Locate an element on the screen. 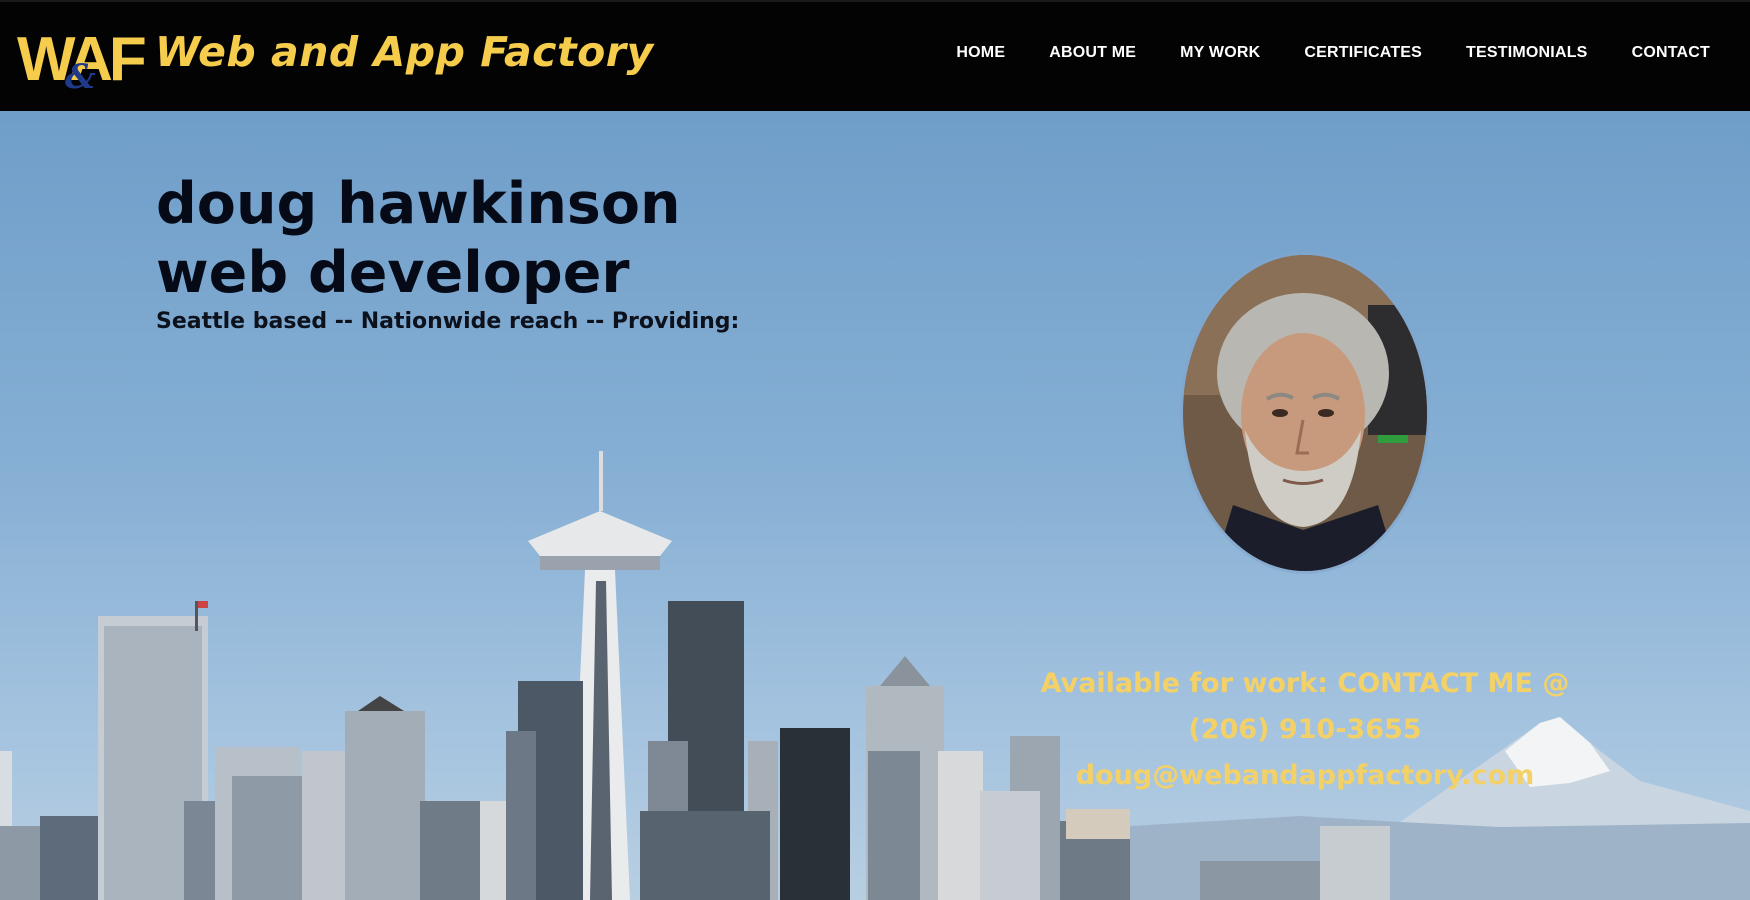  contact-cta: Available for work: CONTACT ME @ is located at coordinates (1305, 684).